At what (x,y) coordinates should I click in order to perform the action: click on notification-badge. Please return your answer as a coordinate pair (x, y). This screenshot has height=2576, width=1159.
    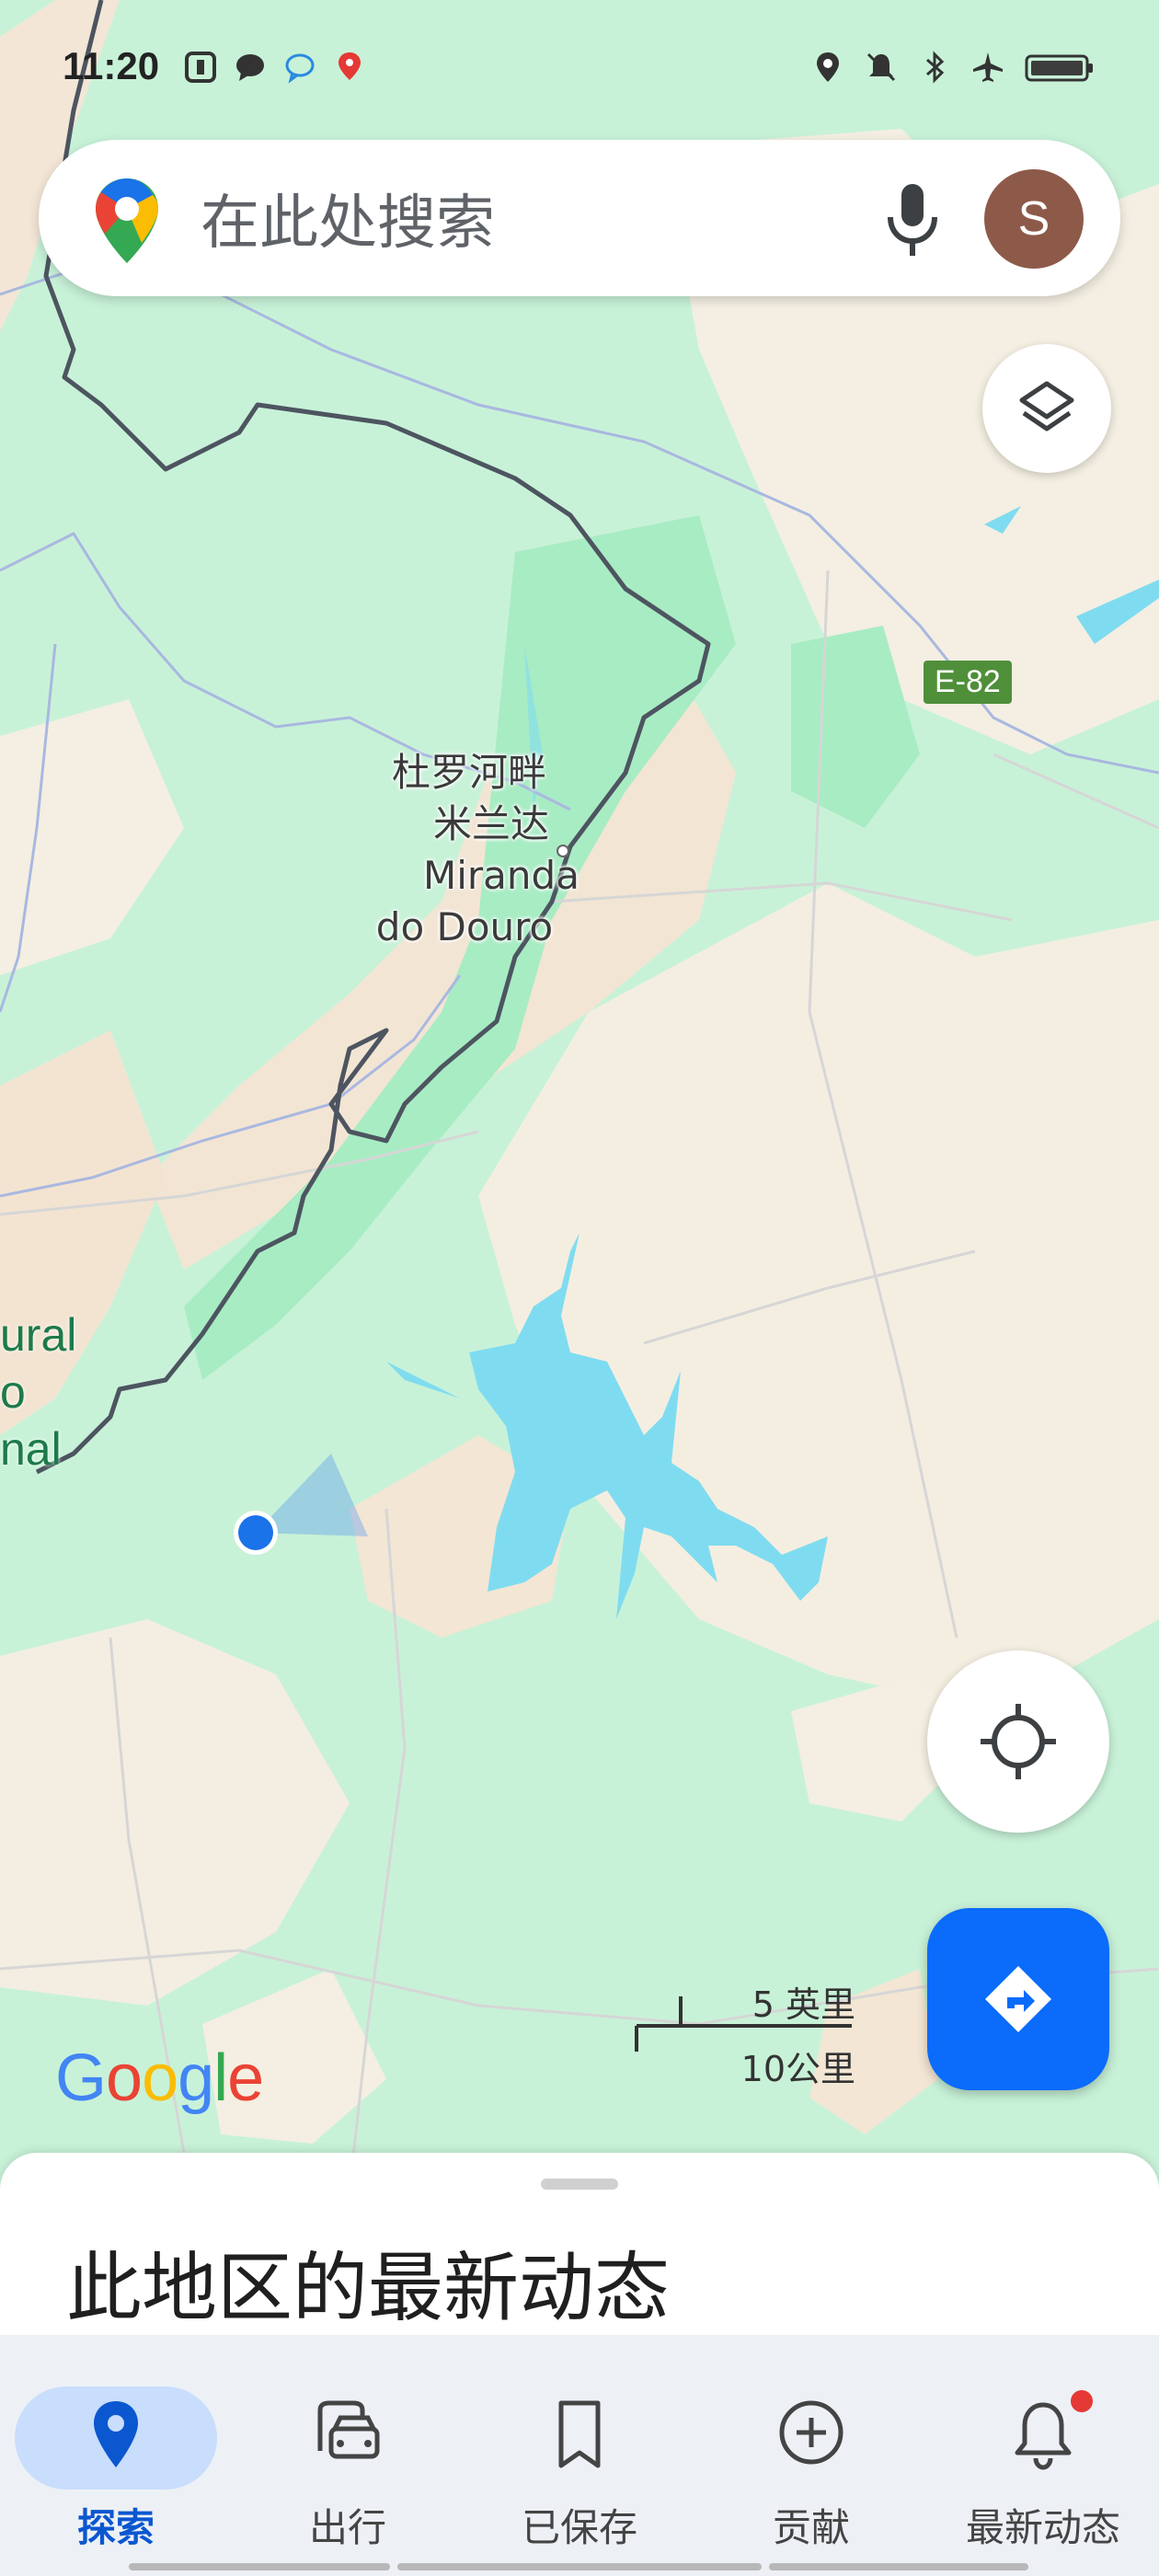
    Looking at the image, I should click on (1082, 2401).